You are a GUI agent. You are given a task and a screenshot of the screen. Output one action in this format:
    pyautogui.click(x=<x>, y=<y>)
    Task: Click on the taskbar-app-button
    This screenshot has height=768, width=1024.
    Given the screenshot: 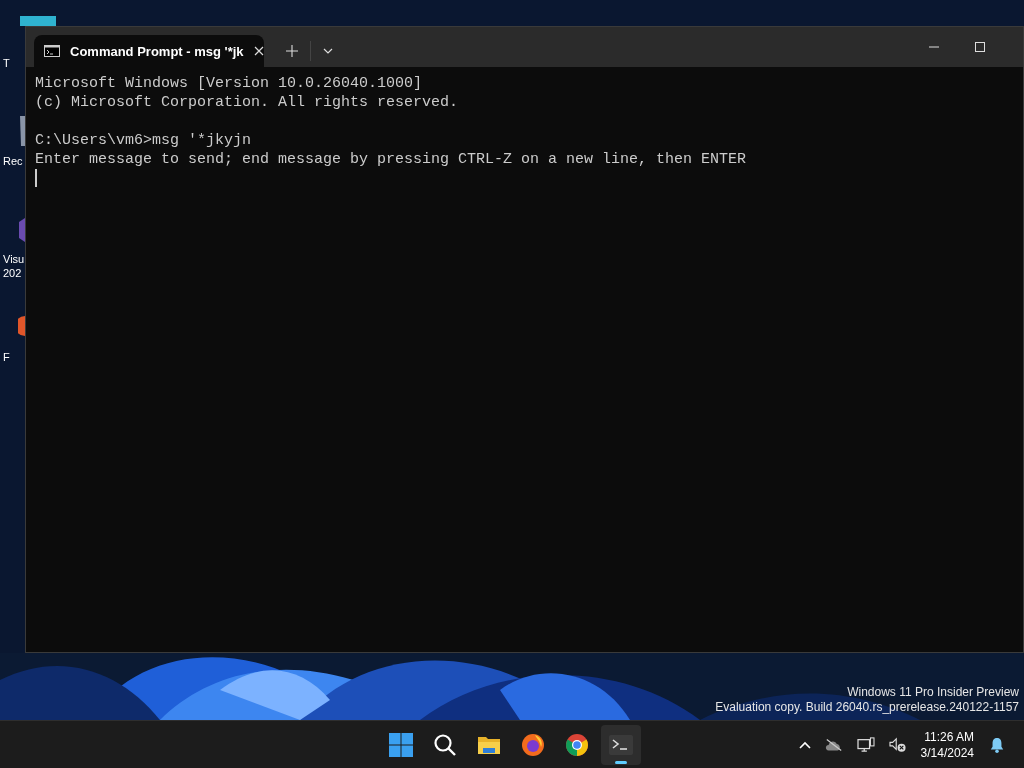 What is the action you would take?
    pyautogui.click(x=621, y=744)
    